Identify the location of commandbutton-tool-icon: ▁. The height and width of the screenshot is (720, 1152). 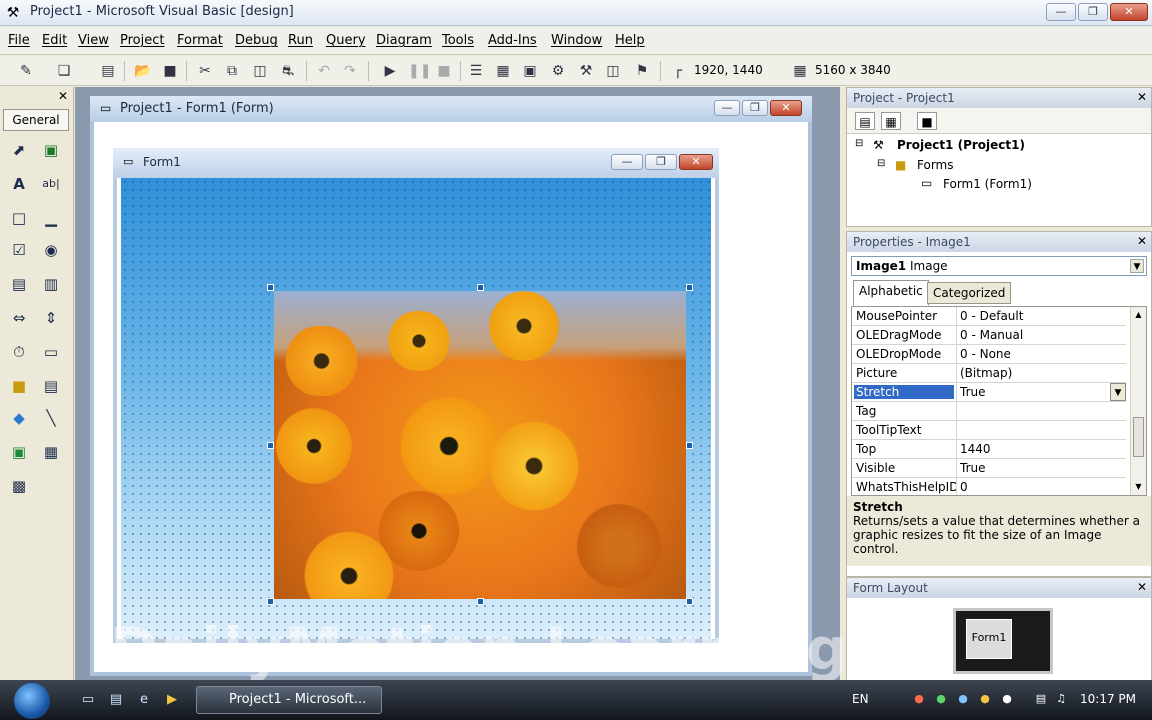
(51, 218).